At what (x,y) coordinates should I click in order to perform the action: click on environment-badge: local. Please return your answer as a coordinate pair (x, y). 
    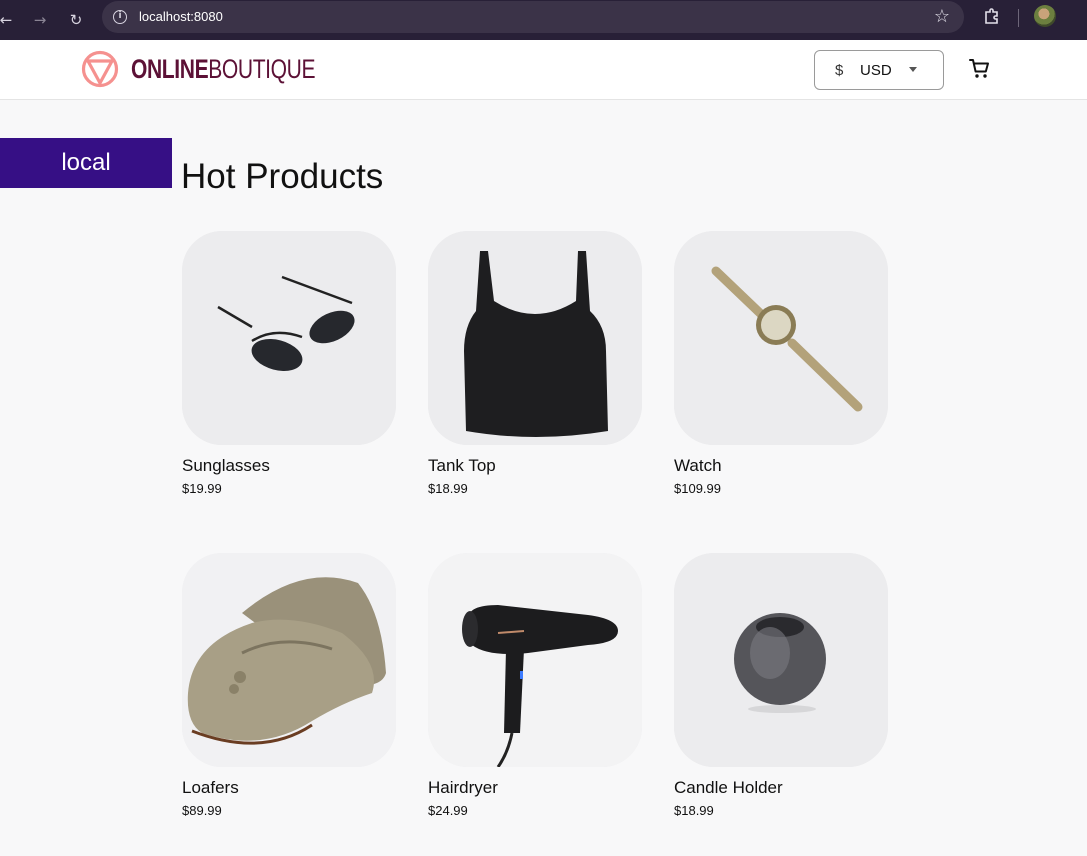
    Looking at the image, I should click on (86, 163).